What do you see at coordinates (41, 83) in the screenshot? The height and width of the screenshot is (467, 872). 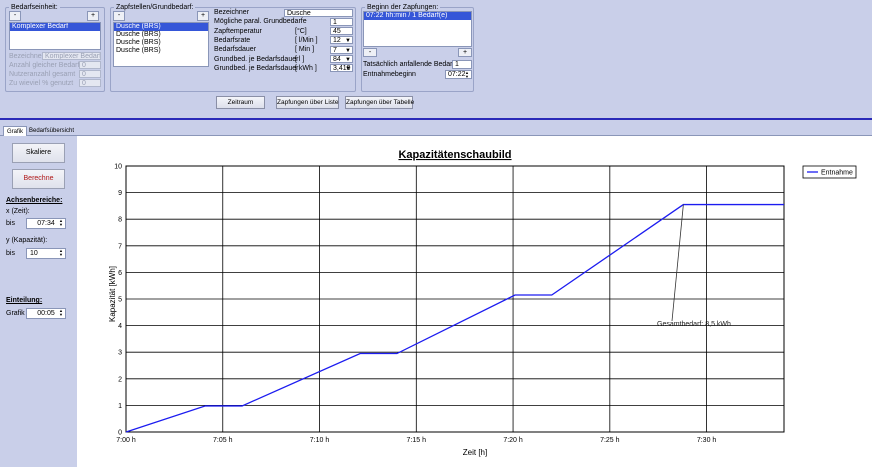 I see `bedarfseinheit-field-label: Zu wieviel % genutzt` at bounding box center [41, 83].